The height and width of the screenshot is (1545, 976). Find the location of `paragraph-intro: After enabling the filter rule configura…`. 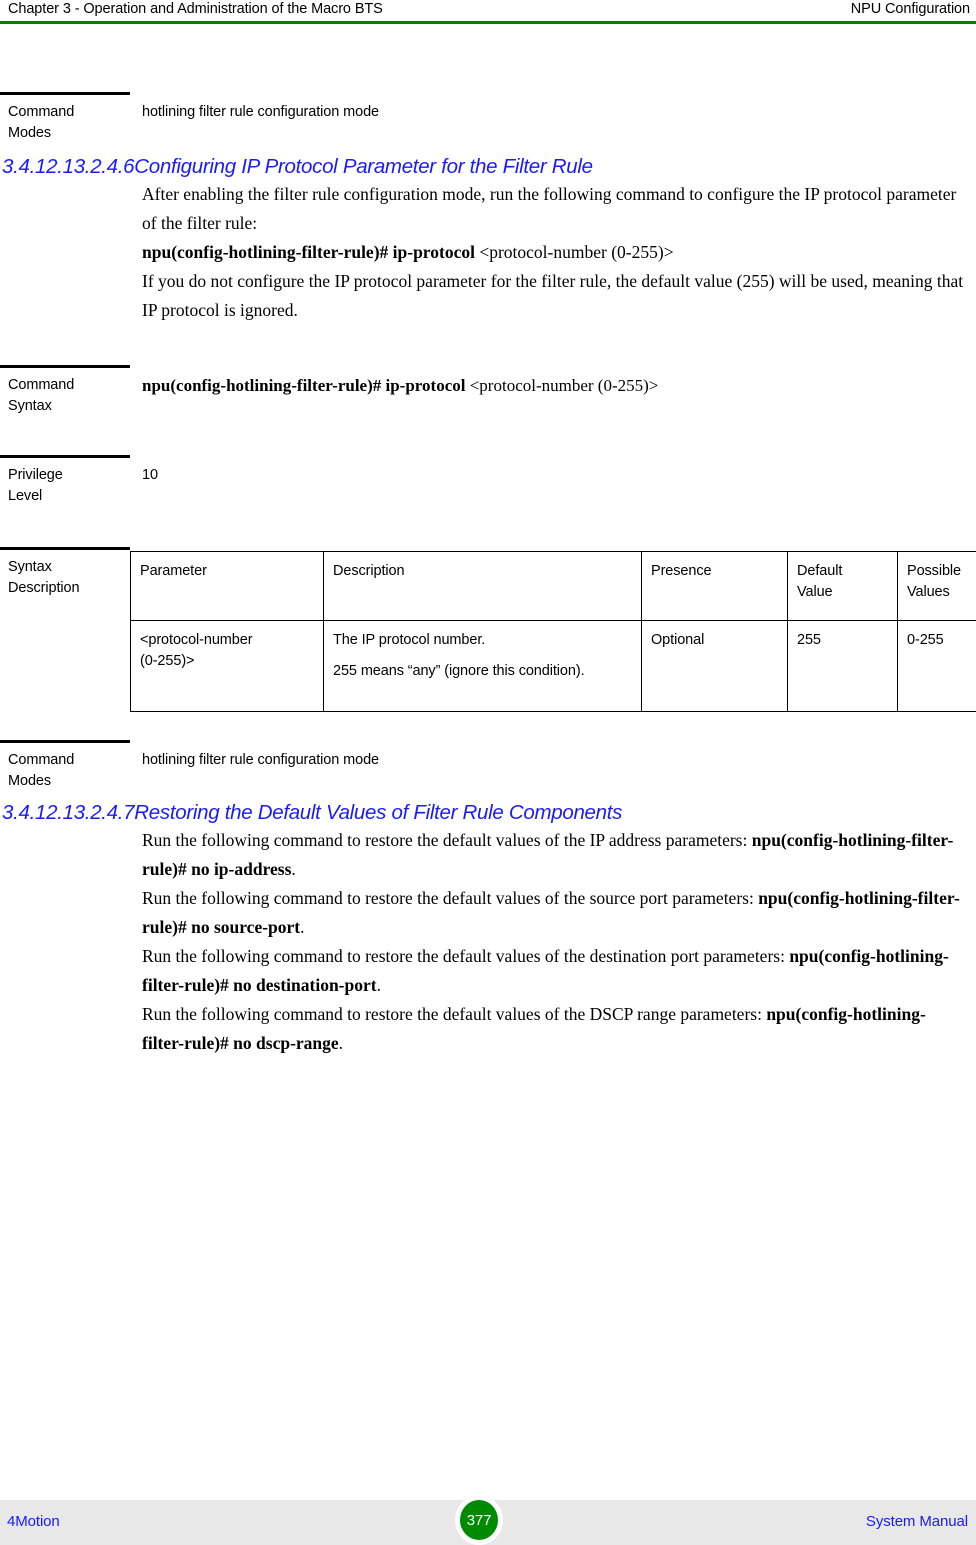

paragraph-intro: After enabling the filter rule configura… is located at coordinates (549, 208).